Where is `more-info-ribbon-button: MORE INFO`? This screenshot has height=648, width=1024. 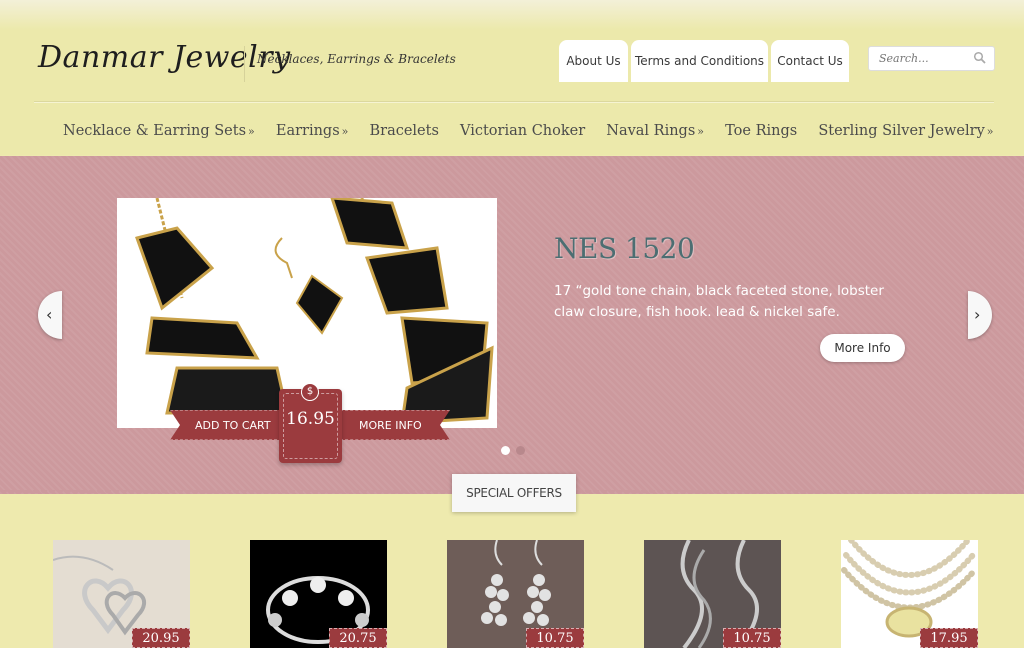
more-info-ribbon-button: MORE INFO is located at coordinates (395, 425).